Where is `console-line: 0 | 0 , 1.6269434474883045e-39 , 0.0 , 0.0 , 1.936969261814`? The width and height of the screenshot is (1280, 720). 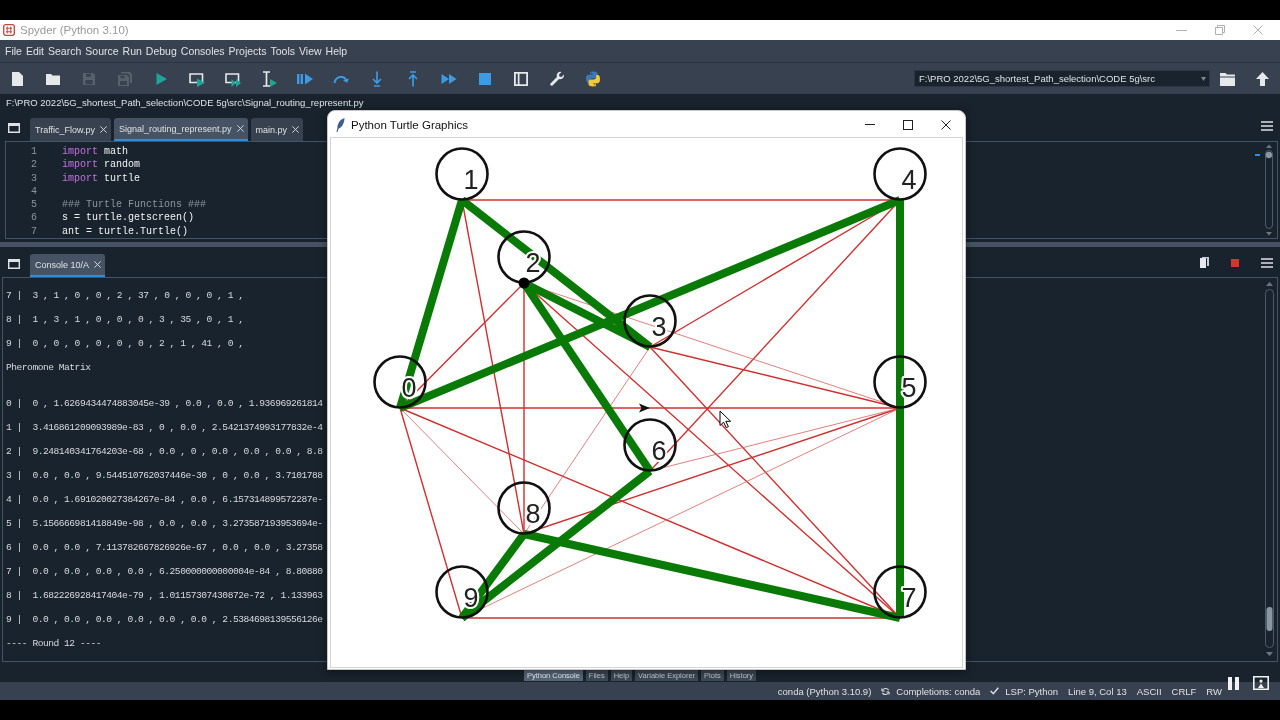
console-line: 0 | 0 , 1.6269434474883045e-39 , 0.0 , 0.0 , 1.936969261814 is located at coordinates (164, 404).